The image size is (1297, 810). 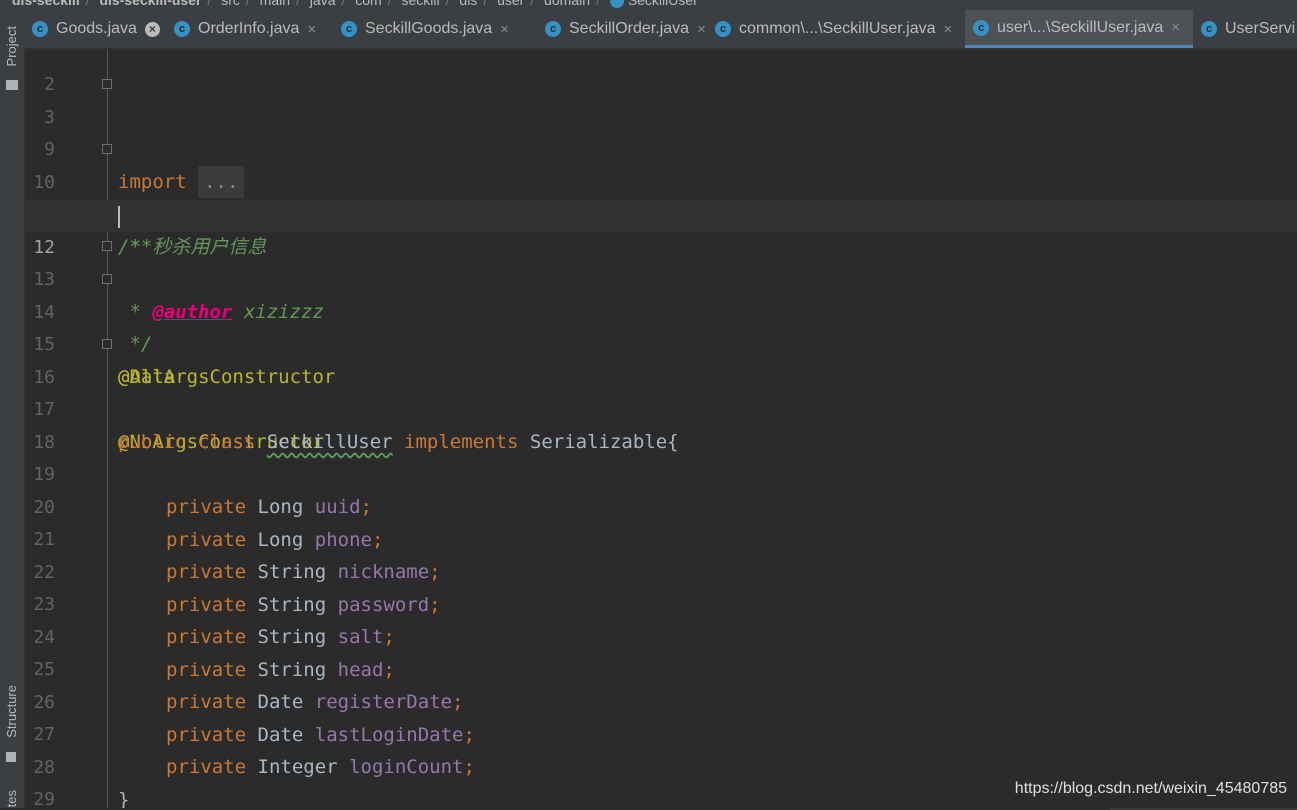 What do you see at coordinates (661, 700) in the screenshot?
I see `field-line: 26 private Date lastLoginDate;` at bounding box center [661, 700].